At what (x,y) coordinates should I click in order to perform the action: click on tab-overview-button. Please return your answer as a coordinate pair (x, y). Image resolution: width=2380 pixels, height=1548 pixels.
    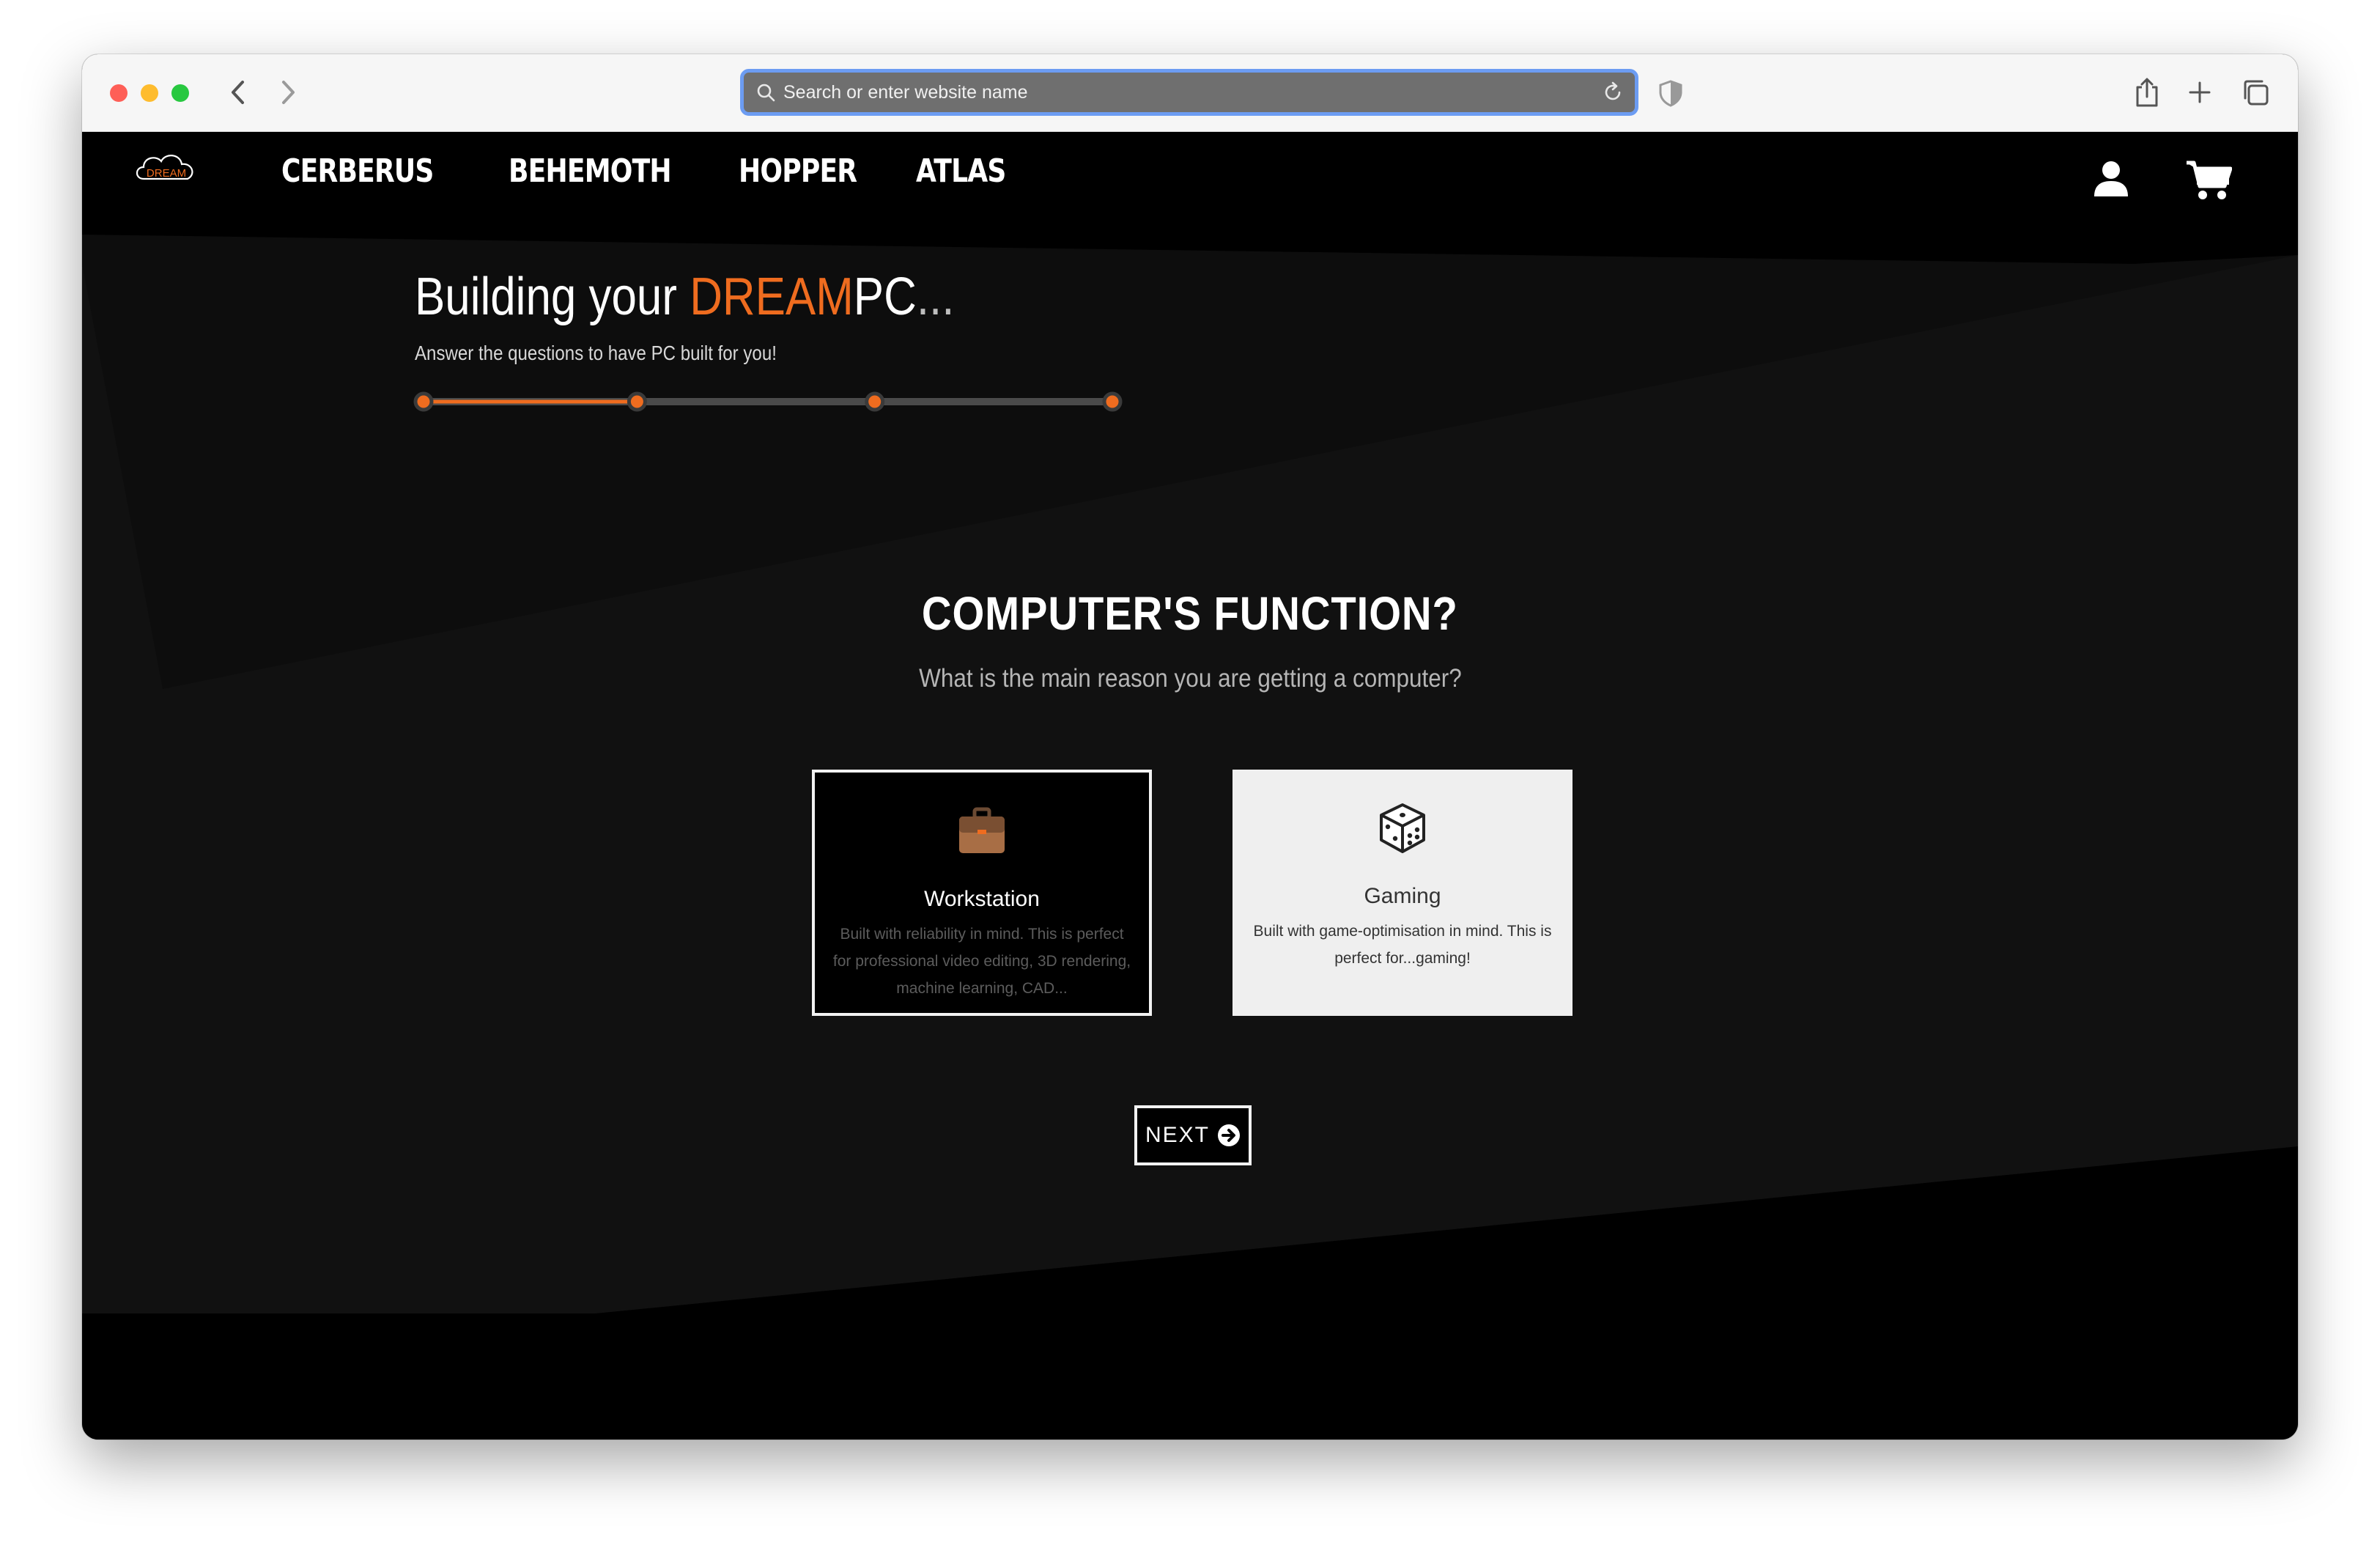
    Looking at the image, I should click on (2255, 92).